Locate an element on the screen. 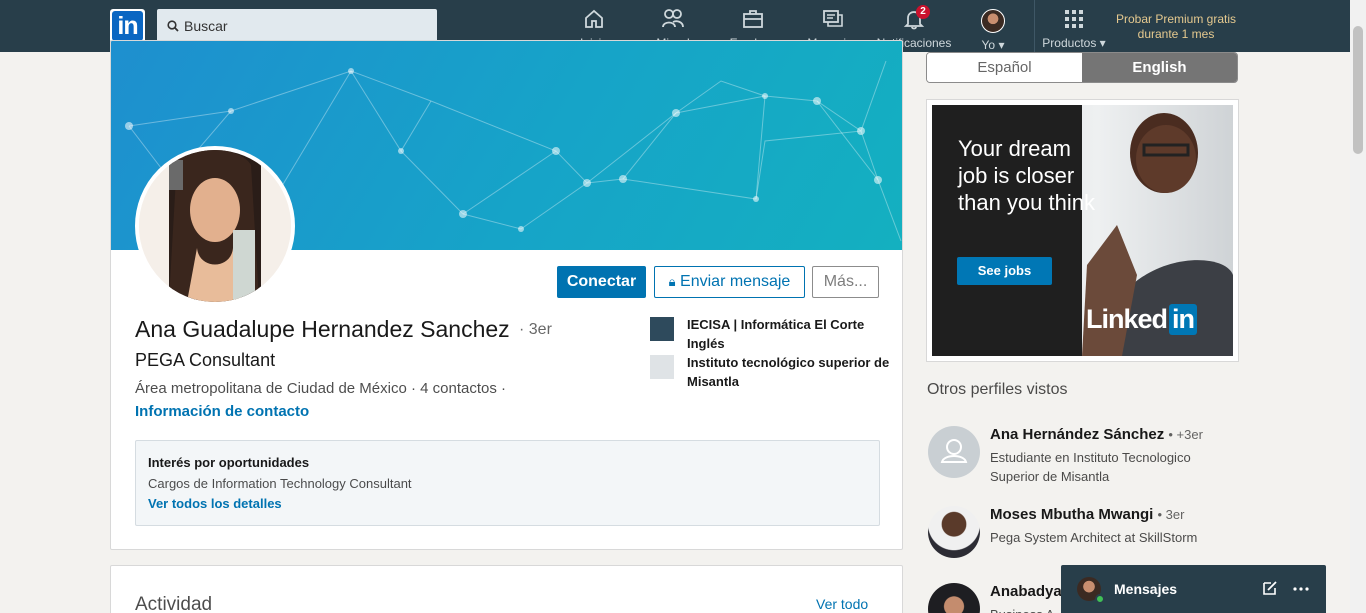  contact-info-link: Información de contacto is located at coordinates (222, 411).